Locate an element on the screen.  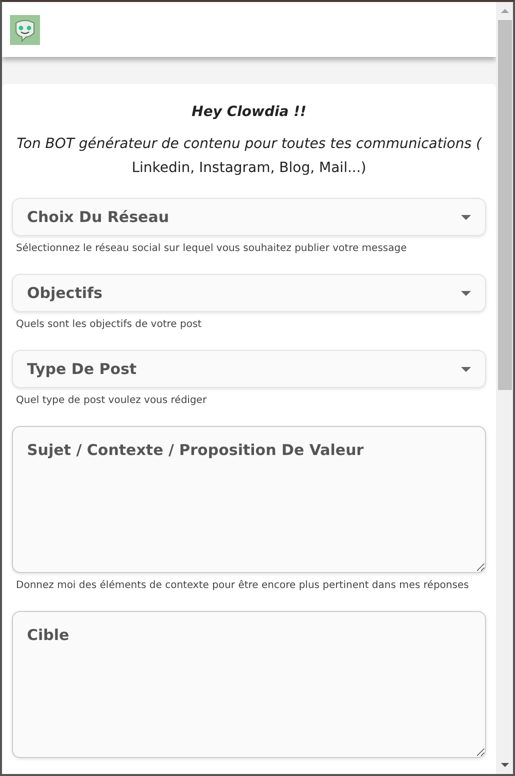
scrollbar-thumb is located at coordinates (505, 205).